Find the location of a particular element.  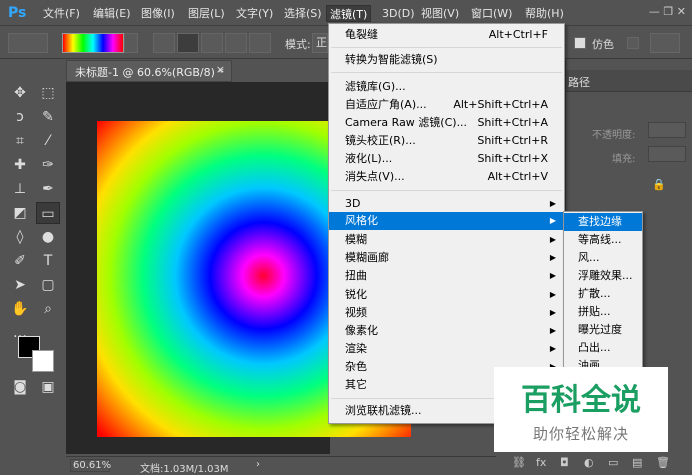

filter-camera-raw: Camera Raw 滤镜(C)... Shift+Ctrl+A is located at coordinates (446, 123).